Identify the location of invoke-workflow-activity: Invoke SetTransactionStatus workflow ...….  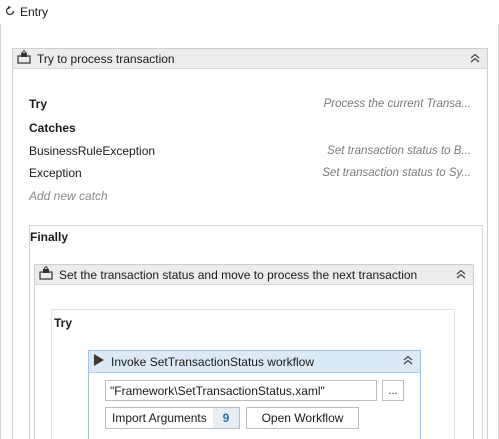
(254, 394).